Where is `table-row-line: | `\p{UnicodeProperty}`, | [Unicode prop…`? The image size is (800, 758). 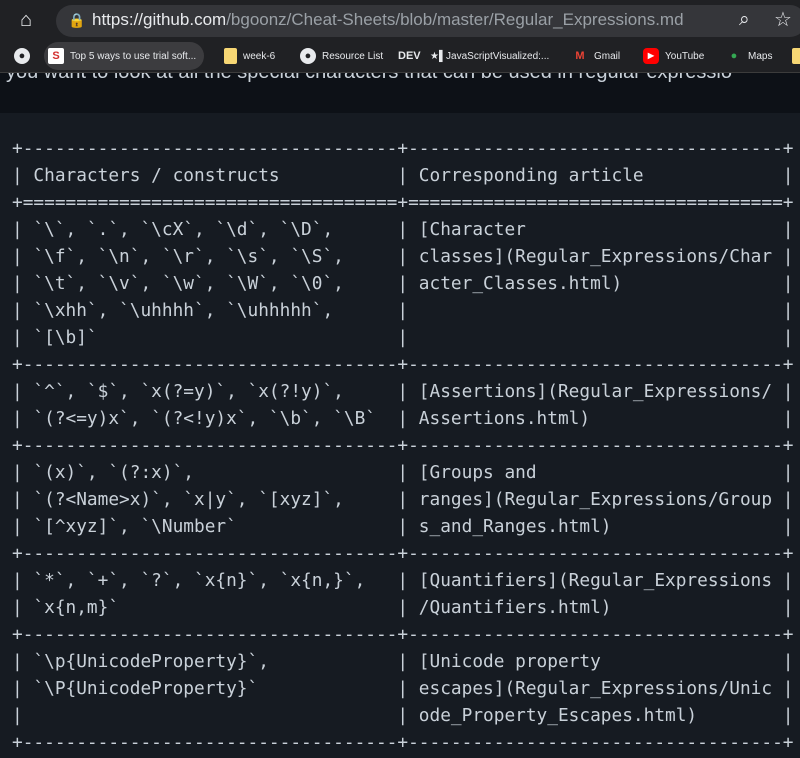
table-row-line: | `\p{UnicodeProperty}`, | [Unicode prop… is located at coordinates (403, 661).